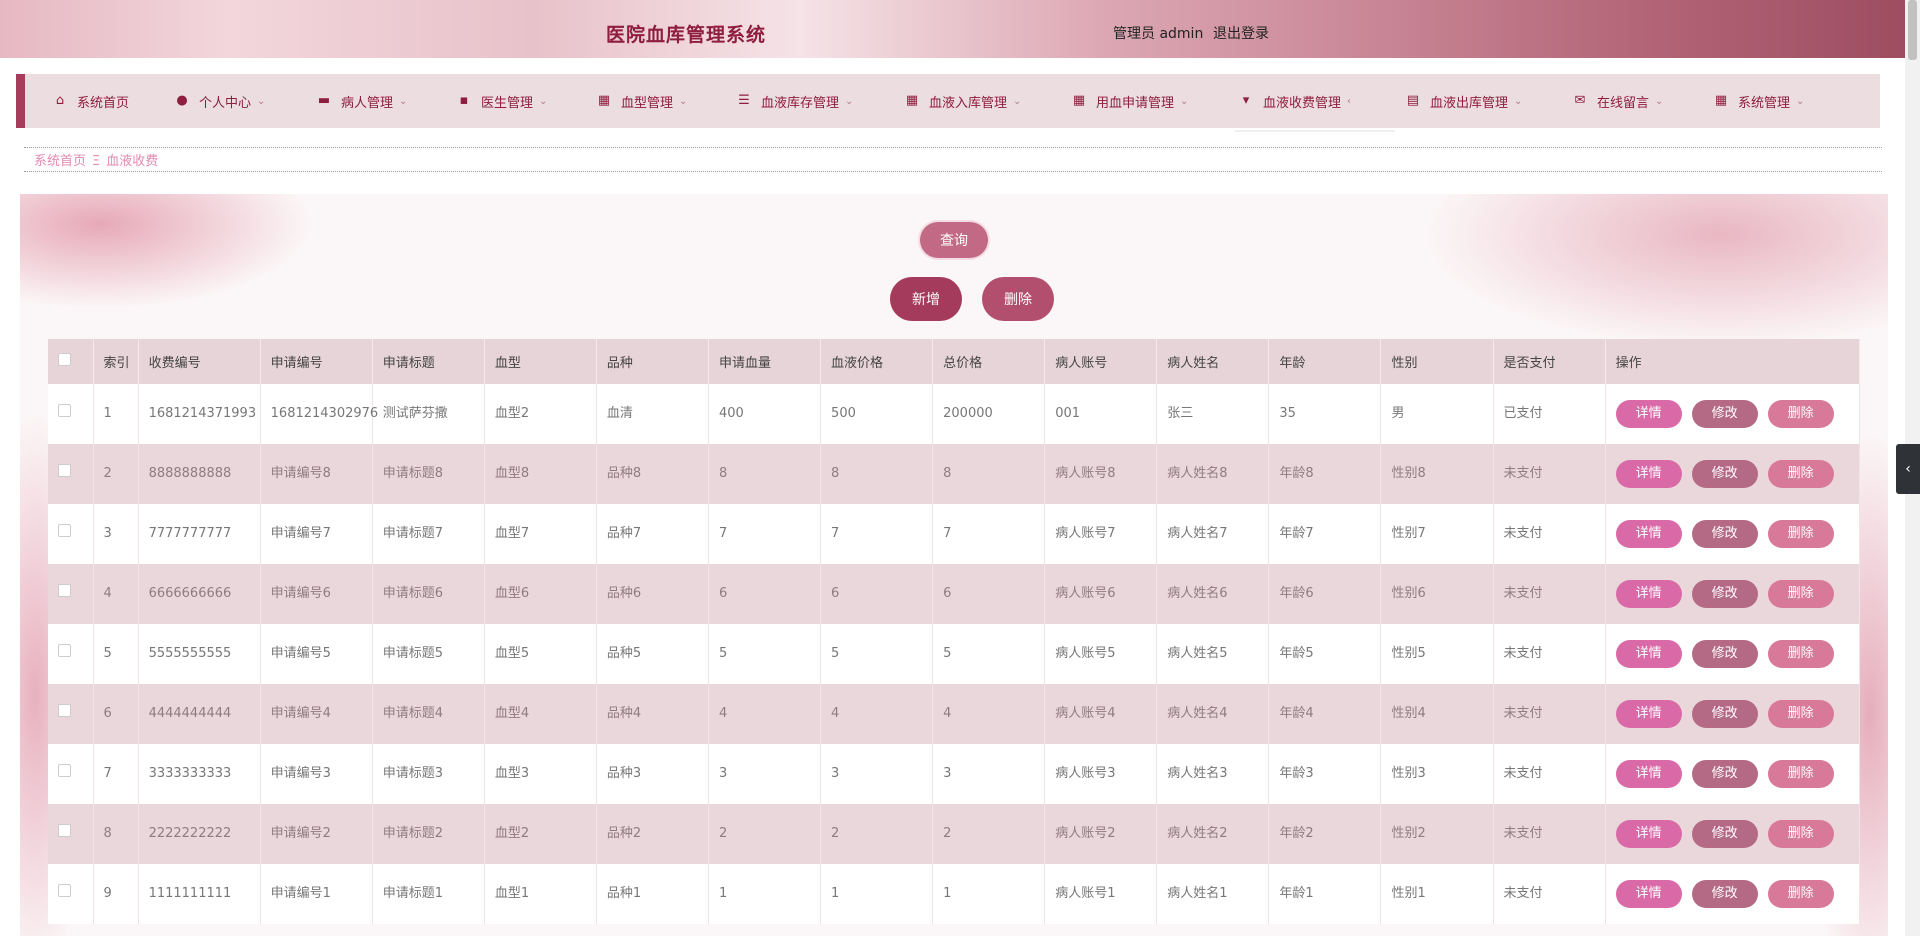 The width and height of the screenshot is (1920, 936). I want to click on table-cell: 年龄3, so click(1325, 774).